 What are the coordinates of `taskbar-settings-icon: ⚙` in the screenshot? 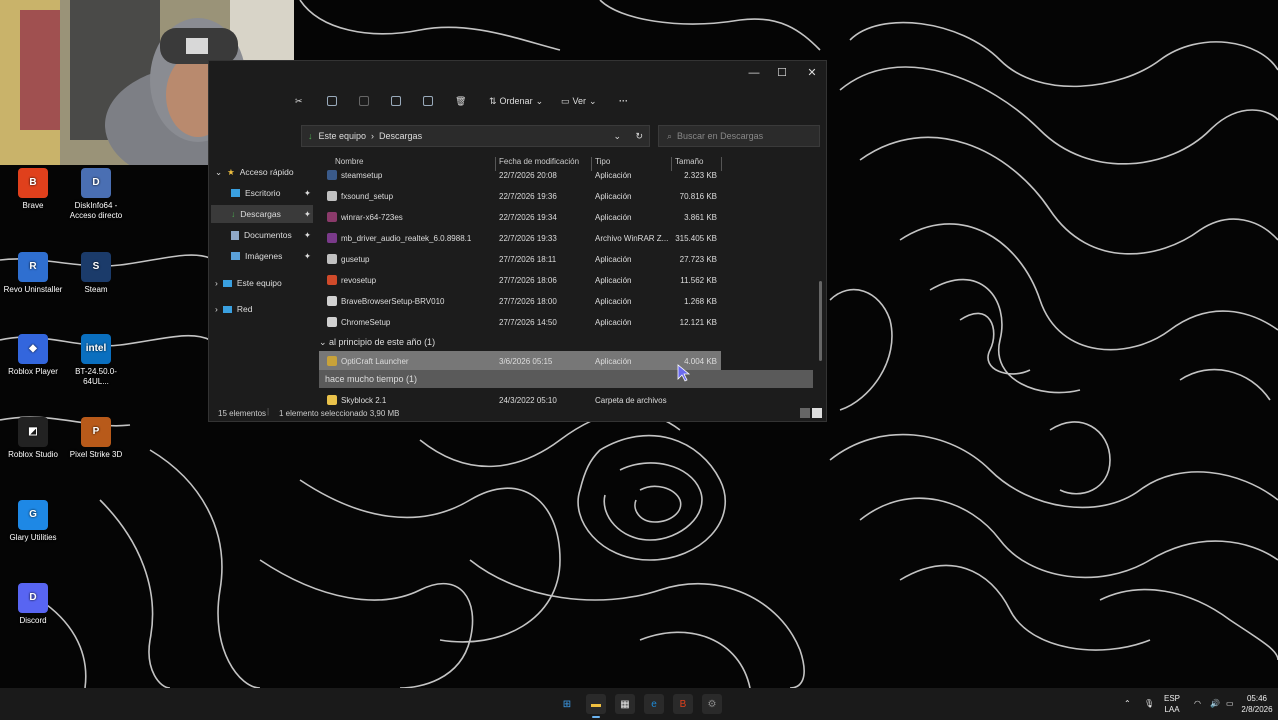 It's located at (712, 704).